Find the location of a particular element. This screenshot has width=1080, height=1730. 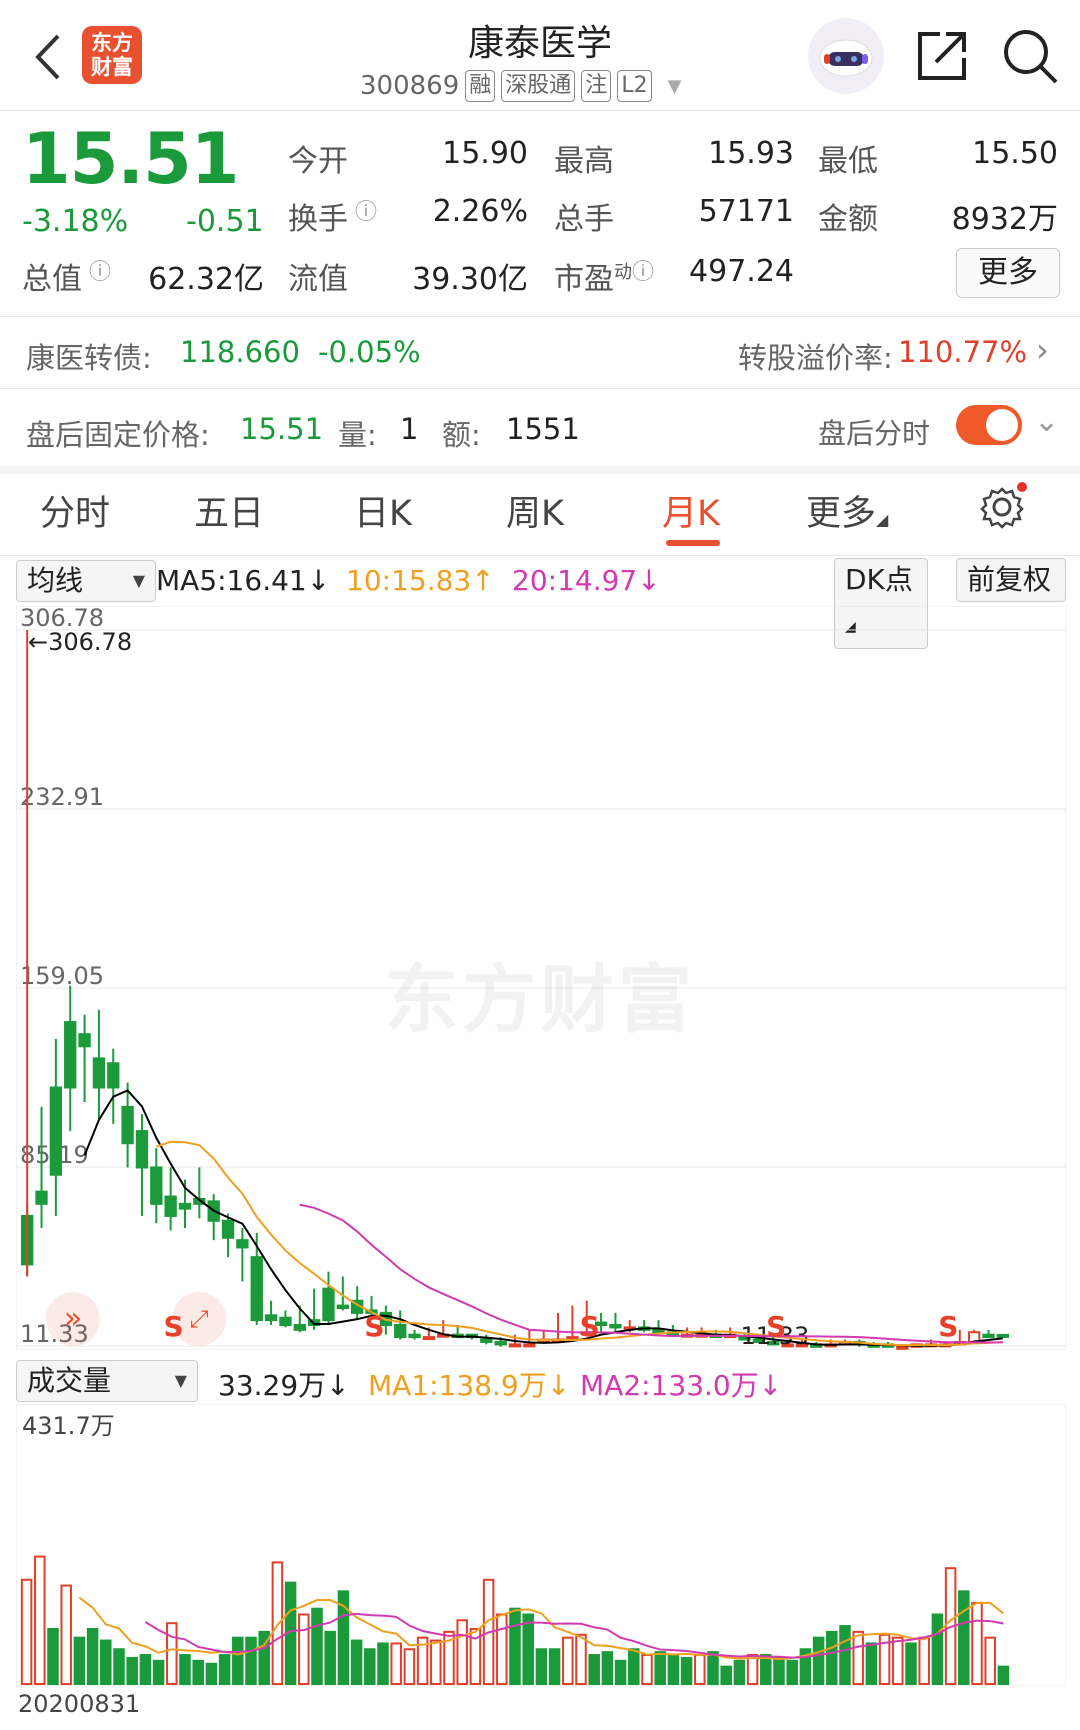

bond-change: -0.05% is located at coordinates (369, 352).